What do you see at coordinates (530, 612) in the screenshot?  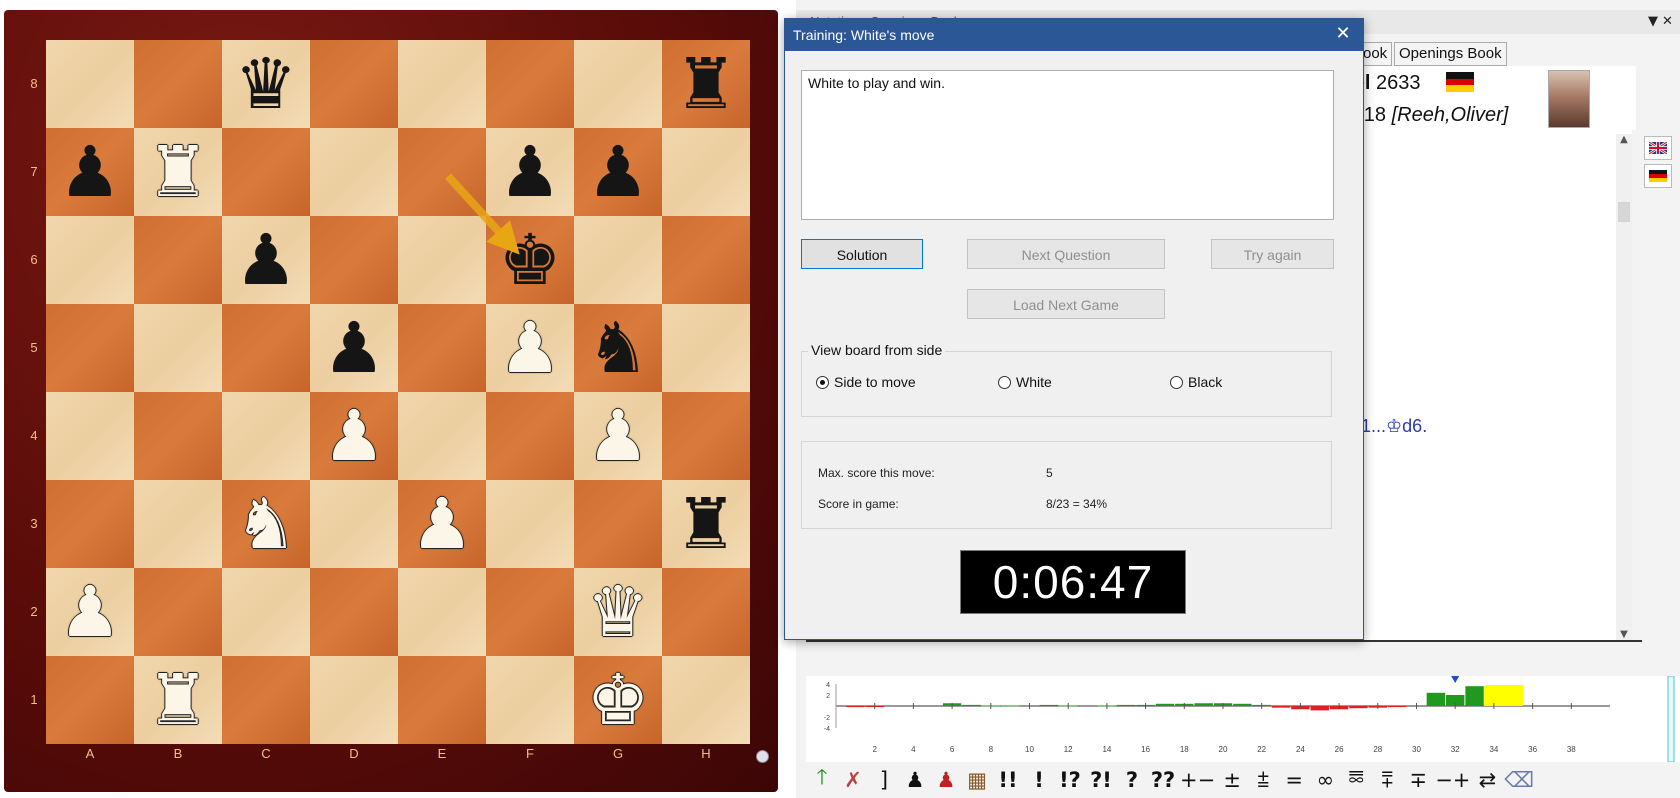 I see `square-f2` at bounding box center [530, 612].